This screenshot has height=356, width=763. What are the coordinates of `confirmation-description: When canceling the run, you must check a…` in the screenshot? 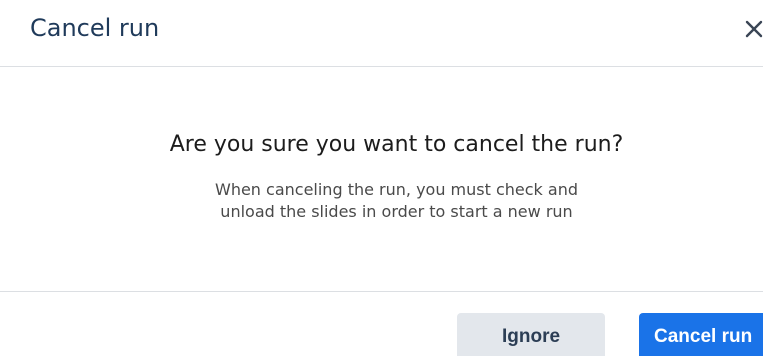 It's located at (381, 201).